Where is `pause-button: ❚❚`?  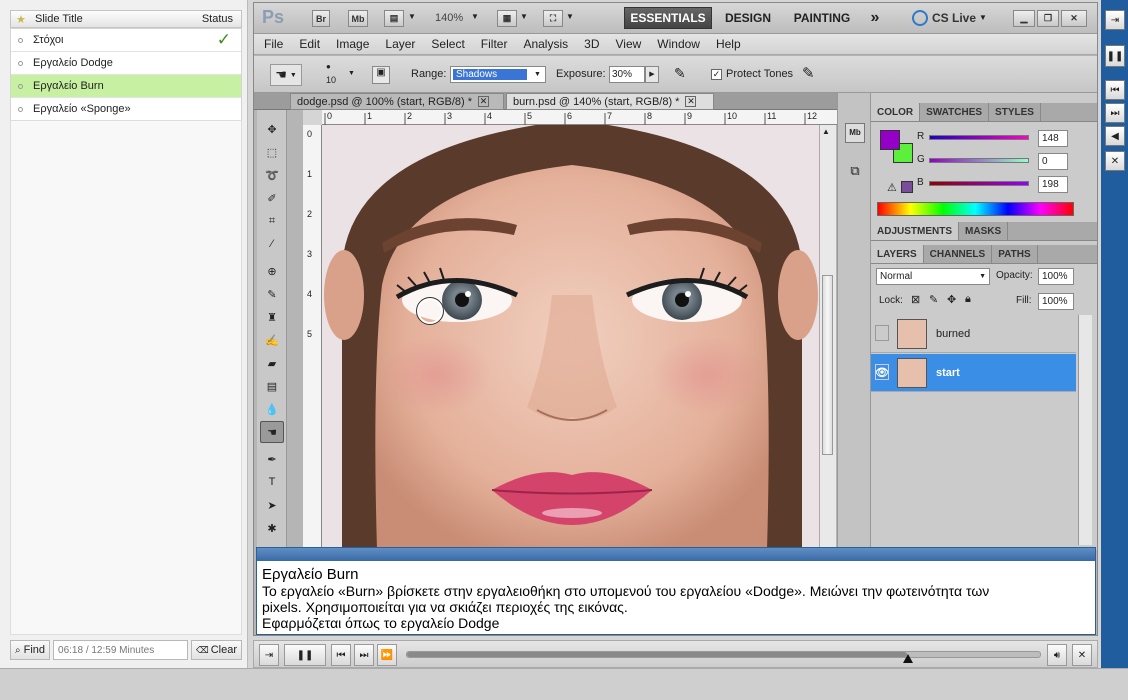 pause-button: ❚❚ is located at coordinates (305, 655).